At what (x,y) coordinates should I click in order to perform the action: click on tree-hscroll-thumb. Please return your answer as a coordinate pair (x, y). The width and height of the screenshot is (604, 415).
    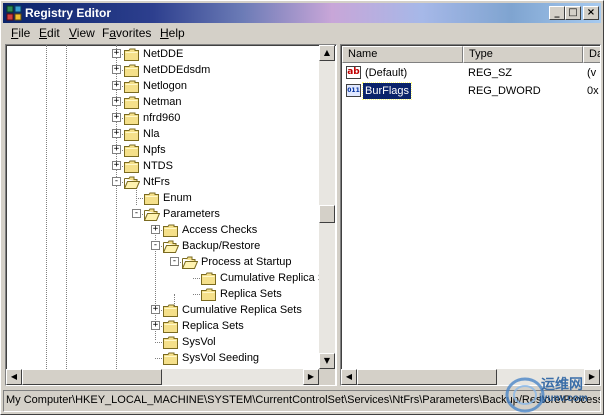
    Looking at the image, I should click on (92, 377).